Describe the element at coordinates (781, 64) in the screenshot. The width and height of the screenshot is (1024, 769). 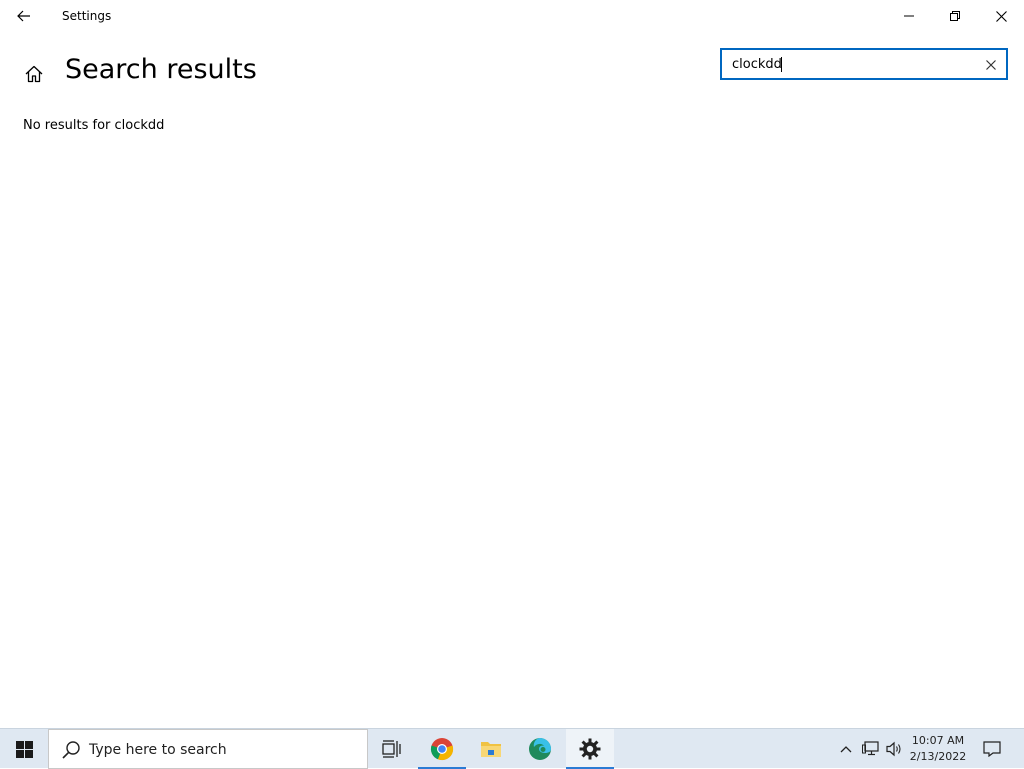
I see `text-caret` at that location.